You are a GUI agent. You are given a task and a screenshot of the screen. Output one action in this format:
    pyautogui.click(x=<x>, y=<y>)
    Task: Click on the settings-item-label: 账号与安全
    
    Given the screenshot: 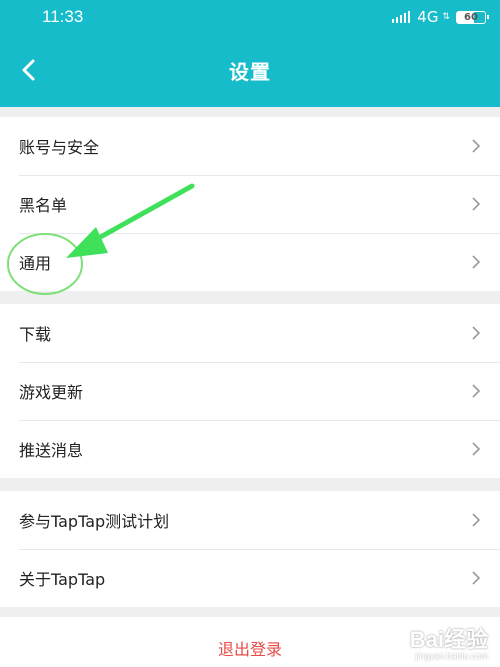 What is the action you would take?
    pyautogui.click(x=59, y=147)
    